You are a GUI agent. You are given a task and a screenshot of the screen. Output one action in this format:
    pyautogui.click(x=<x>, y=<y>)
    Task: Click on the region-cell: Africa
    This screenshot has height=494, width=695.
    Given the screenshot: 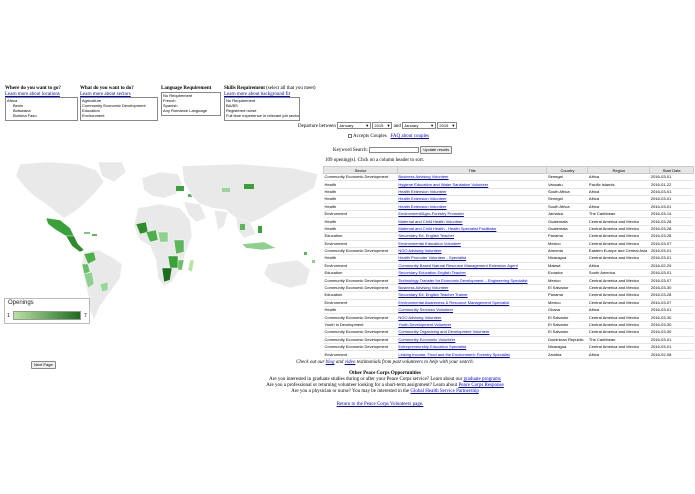 What is the action you would take?
    pyautogui.click(x=618, y=199)
    